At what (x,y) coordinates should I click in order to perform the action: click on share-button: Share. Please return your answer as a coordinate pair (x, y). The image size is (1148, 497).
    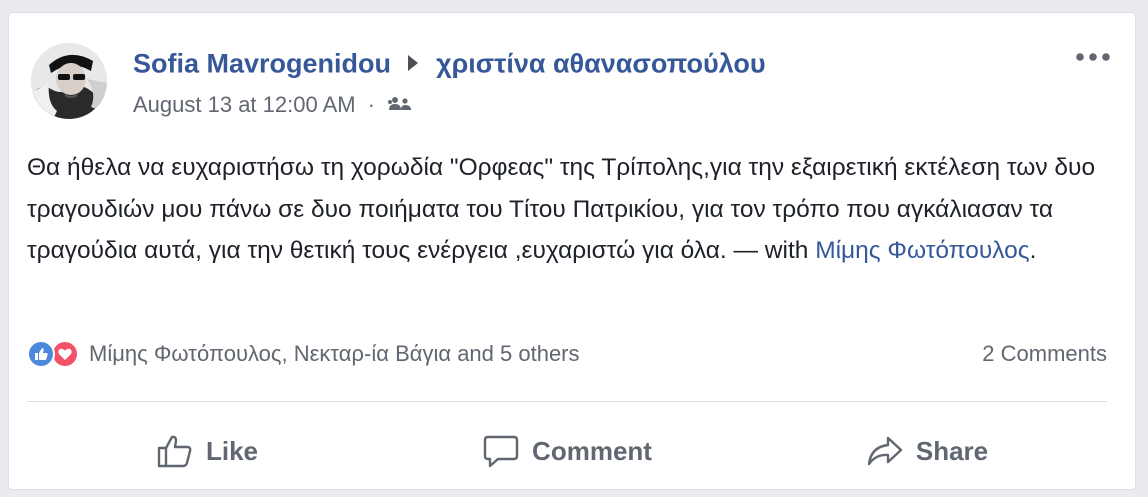
    Looking at the image, I should click on (927, 451).